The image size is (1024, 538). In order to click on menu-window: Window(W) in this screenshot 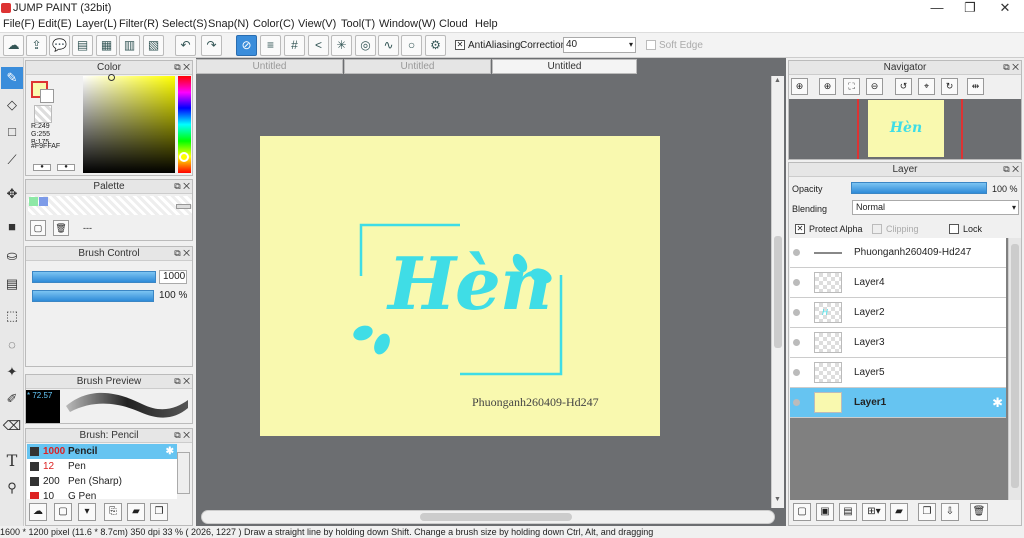, I will do `click(407, 24)`.